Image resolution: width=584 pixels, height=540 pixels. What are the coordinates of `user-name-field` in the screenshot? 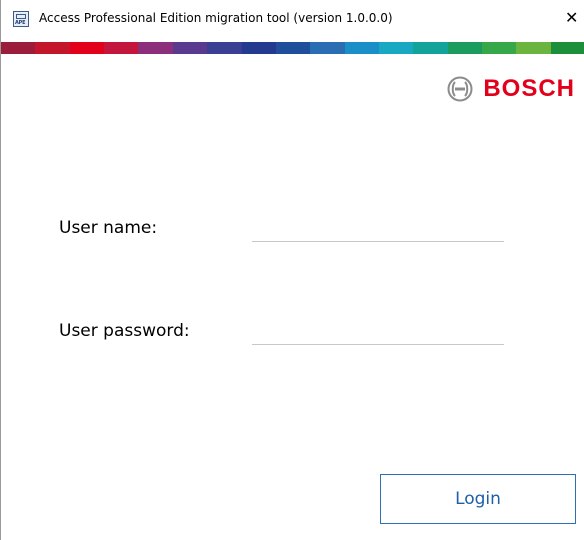 It's located at (378, 228).